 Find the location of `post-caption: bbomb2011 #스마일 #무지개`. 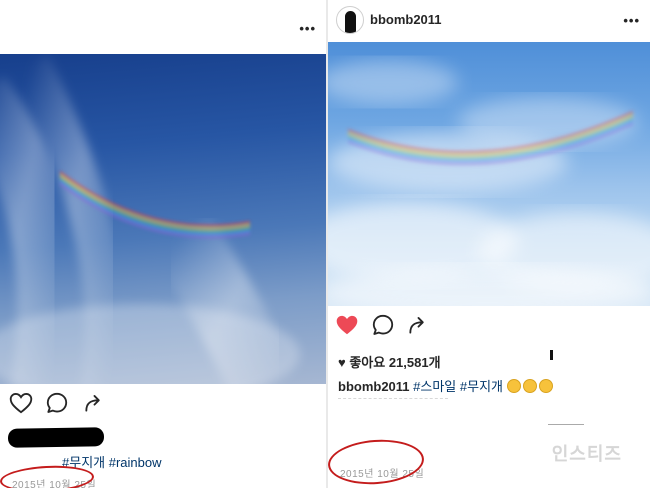

post-caption: bbomb2011 #스마일 #무지개 is located at coordinates (446, 385).